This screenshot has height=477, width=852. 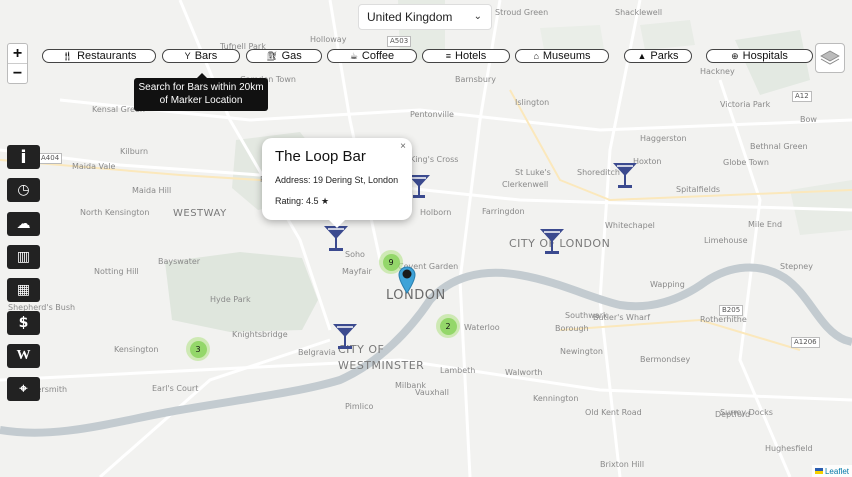 What do you see at coordinates (536, 56) in the screenshot?
I see `museum-icon: ⌂` at bounding box center [536, 56].